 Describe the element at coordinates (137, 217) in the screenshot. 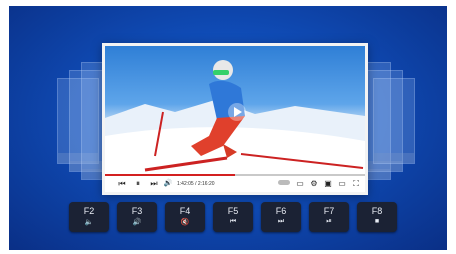

I see `key-f3: F3 🔊` at that location.